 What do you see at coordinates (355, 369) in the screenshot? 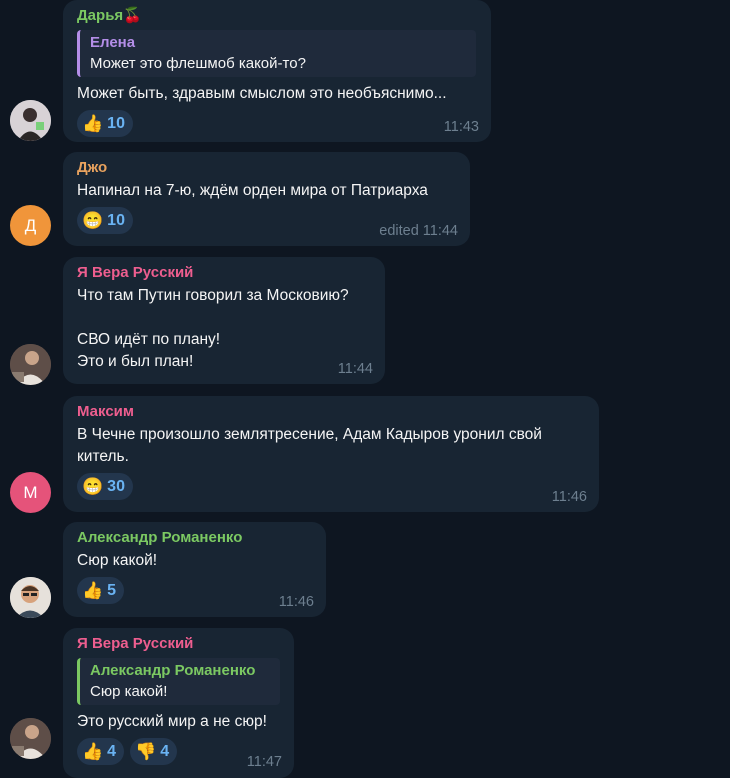
I see `message-time: 11:44` at bounding box center [355, 369].